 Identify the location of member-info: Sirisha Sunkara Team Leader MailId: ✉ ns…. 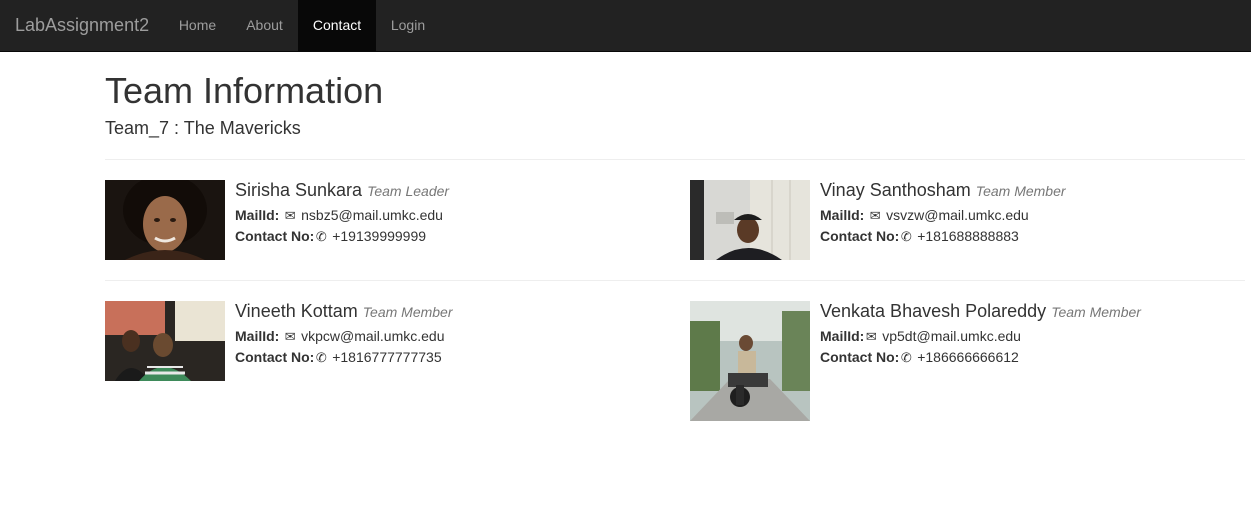
(445, 213).